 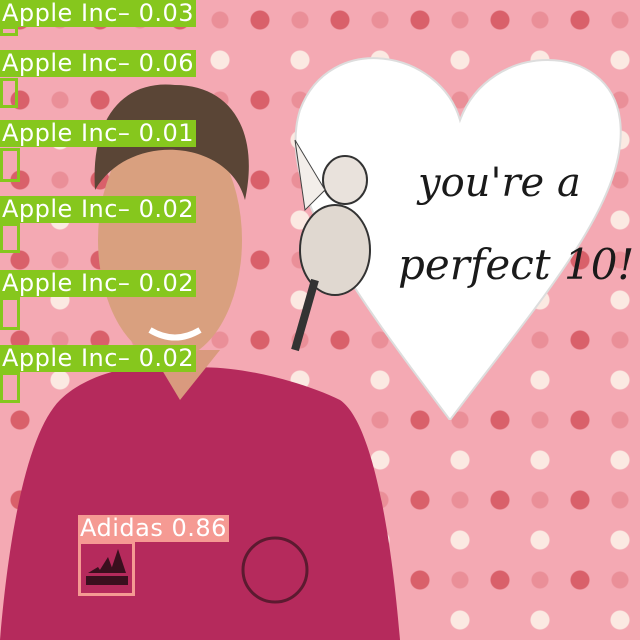 What do you see at coordinates (516, 264) in the screenshot?
I see `card-text-line2: perfect 10!` at bounding box center [516, 264].